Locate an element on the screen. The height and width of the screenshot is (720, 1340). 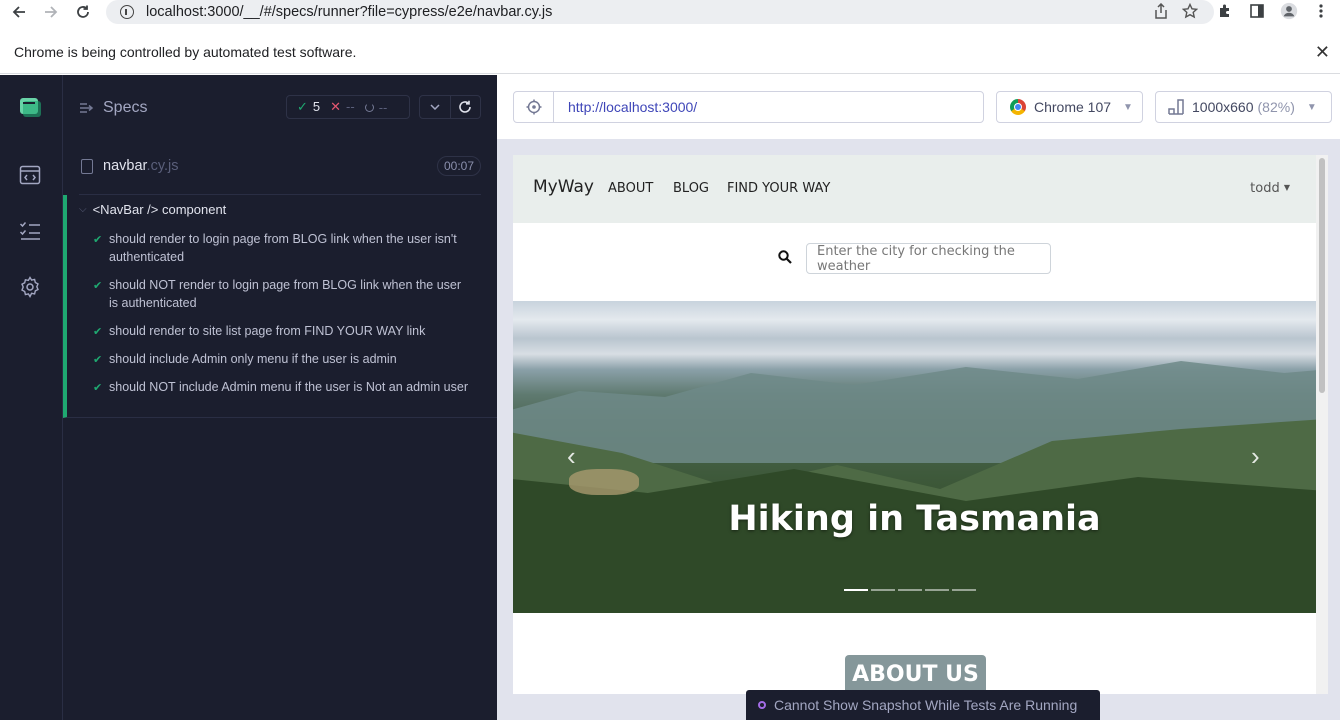
extensions-icon is located at coordinates (1225, 11).